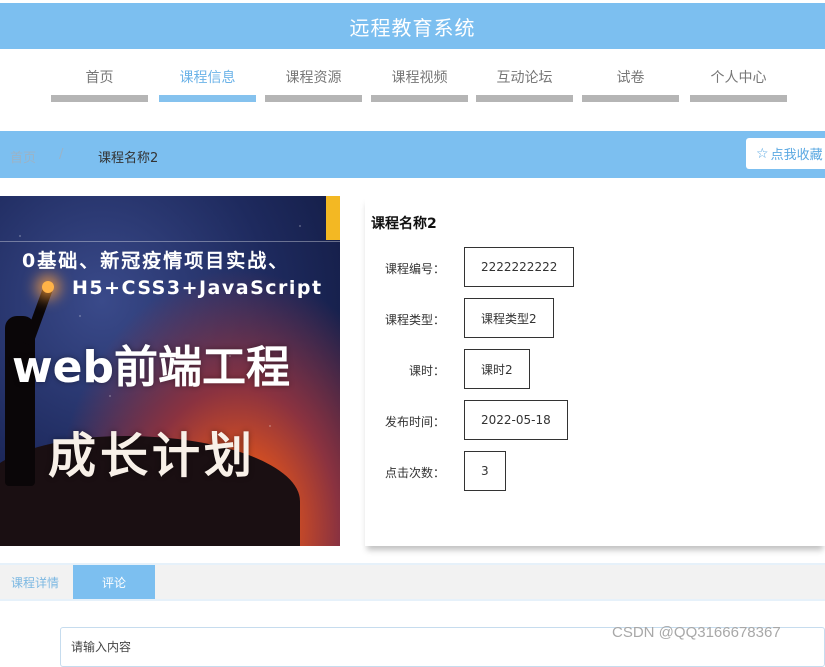 Image resolution: width=825 pixels, height=667 pixels. I want to click on main-nav: 首页 课程信息 课程资源 课程视频 互动论坛 试卷 个人中心, so click(412, 80).